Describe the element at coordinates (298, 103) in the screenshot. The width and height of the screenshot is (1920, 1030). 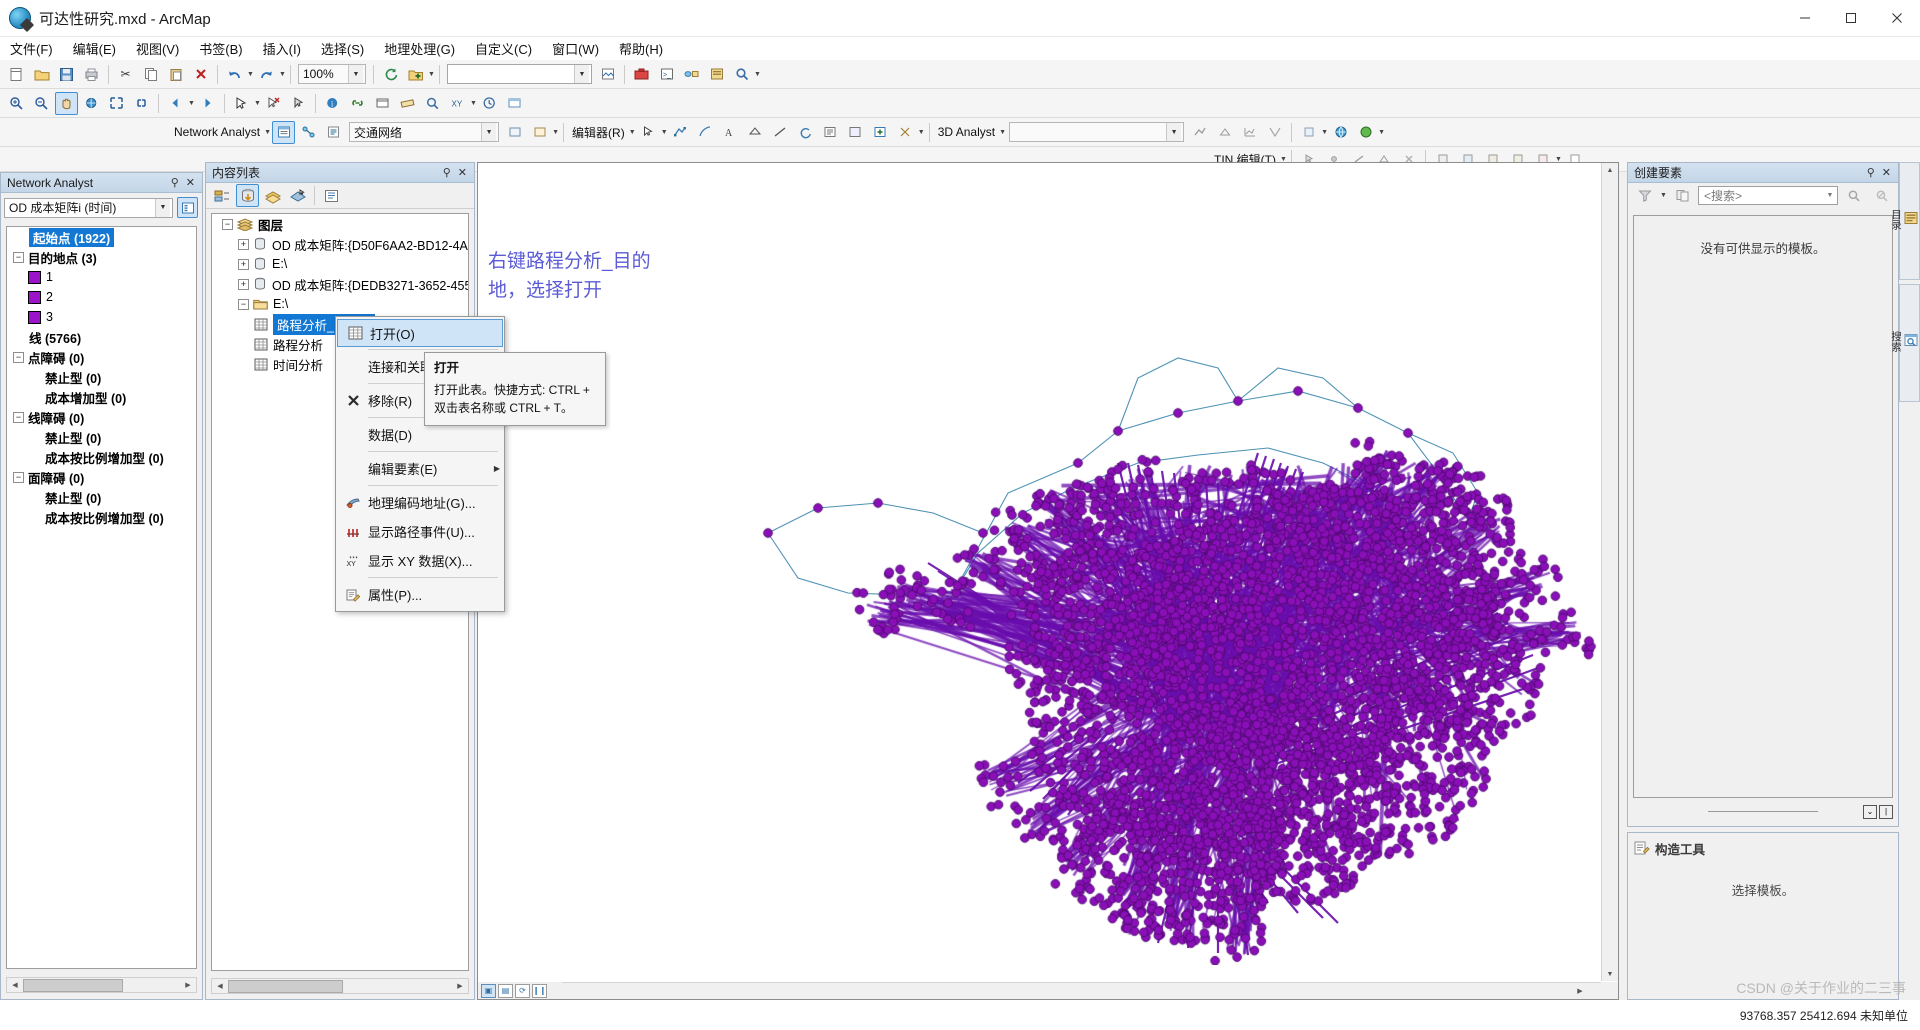
I see `select-elements-icon` at that location.